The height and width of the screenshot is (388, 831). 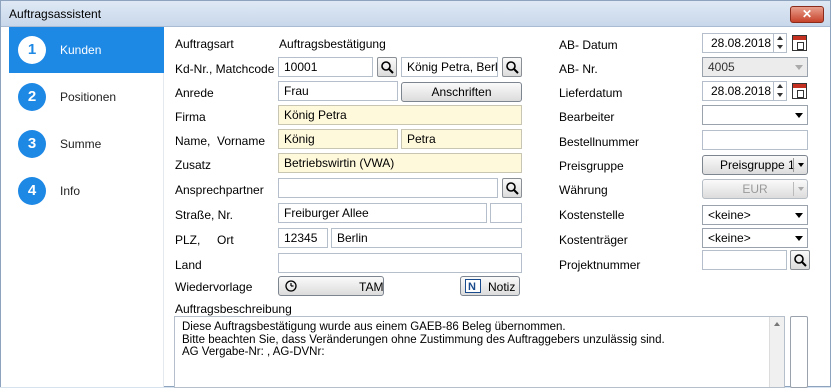 I want to click on step-number: 3, so click(x=32, y=144).